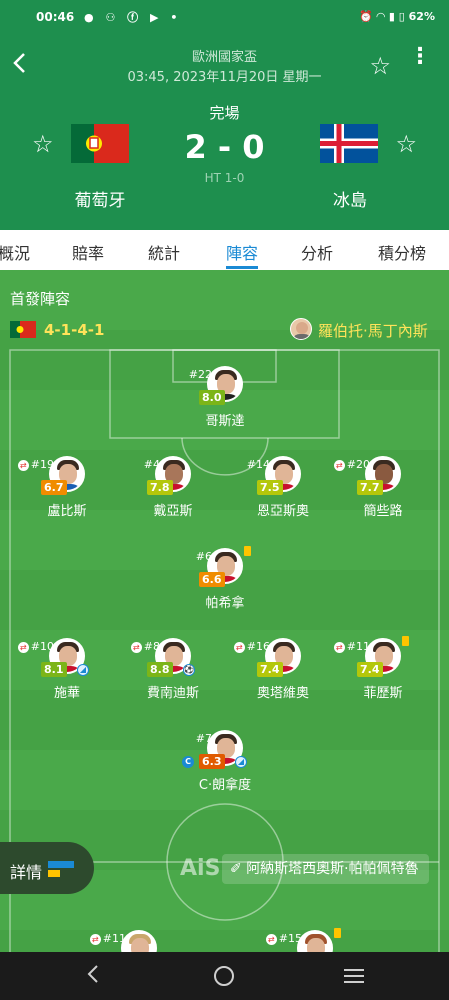 This screenshot has width=449, height=1000. Describe the element at coordinates (380, 496) in the screenshot. I see `player-defender-4: ⇄ #20 7.7 簡些路` at that location.